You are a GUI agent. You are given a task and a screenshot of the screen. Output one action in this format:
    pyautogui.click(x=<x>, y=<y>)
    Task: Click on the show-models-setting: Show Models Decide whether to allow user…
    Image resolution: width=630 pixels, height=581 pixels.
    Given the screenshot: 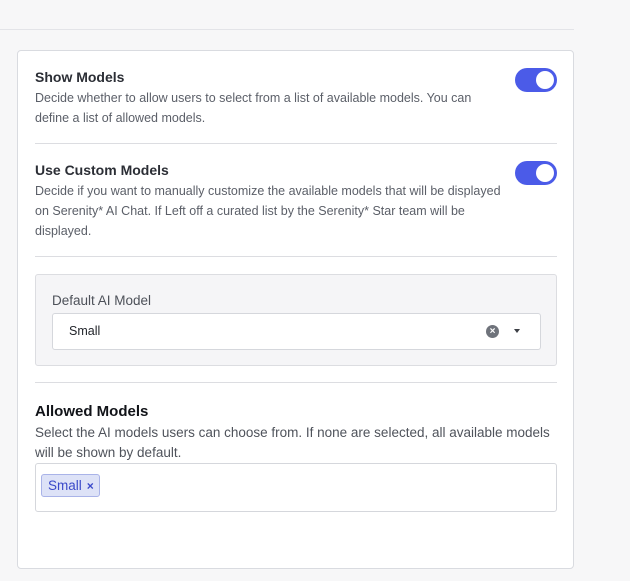 What is the action you would take?
    pyautogui.click(x=296, y=98)
    